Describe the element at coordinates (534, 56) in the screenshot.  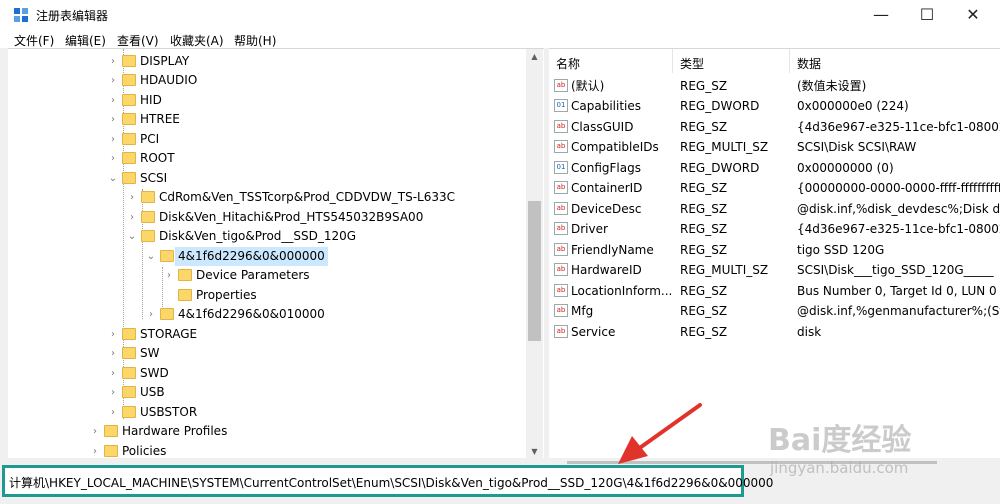
I see `scroll-up-icon: ▲` at that location.